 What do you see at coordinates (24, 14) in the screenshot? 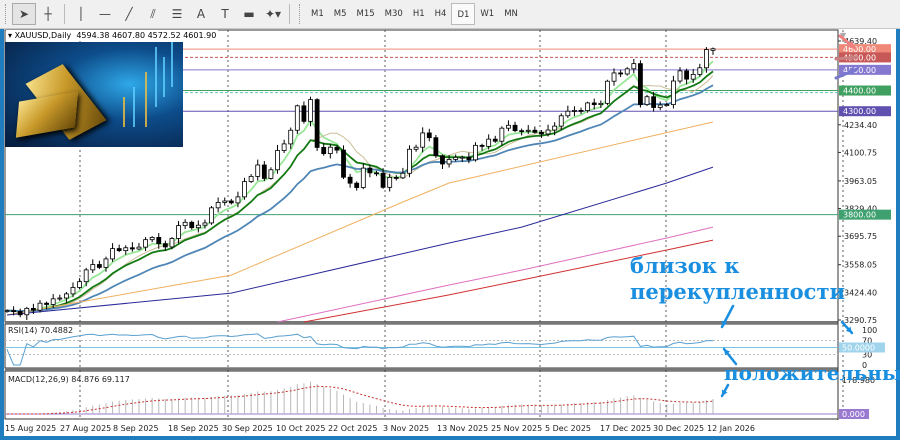
I see `cursor-button: ➤` at bounding box center [24, 14].